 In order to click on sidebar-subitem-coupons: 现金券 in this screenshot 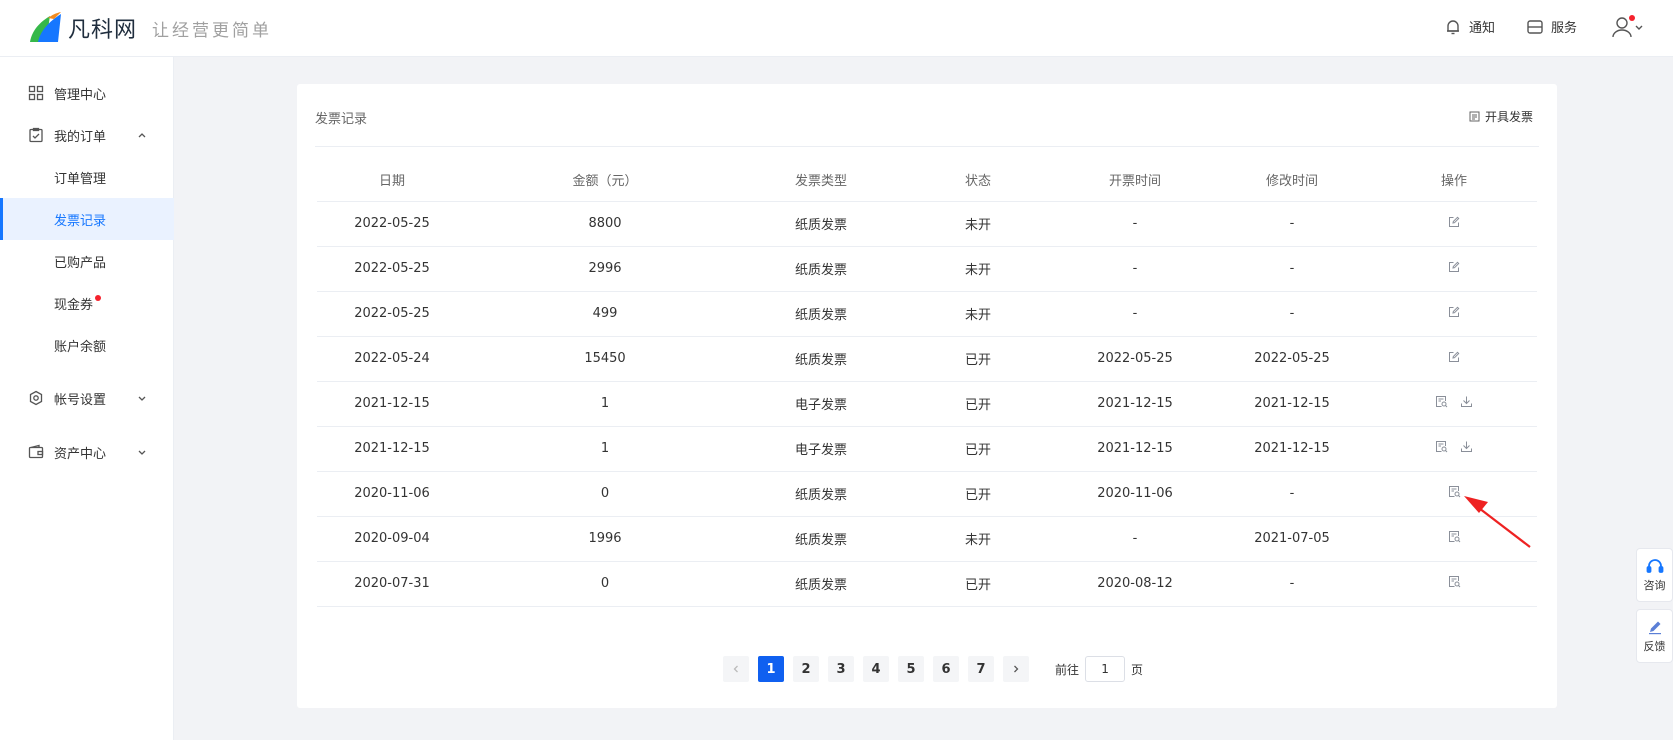, I will do `click(87, 303)`.